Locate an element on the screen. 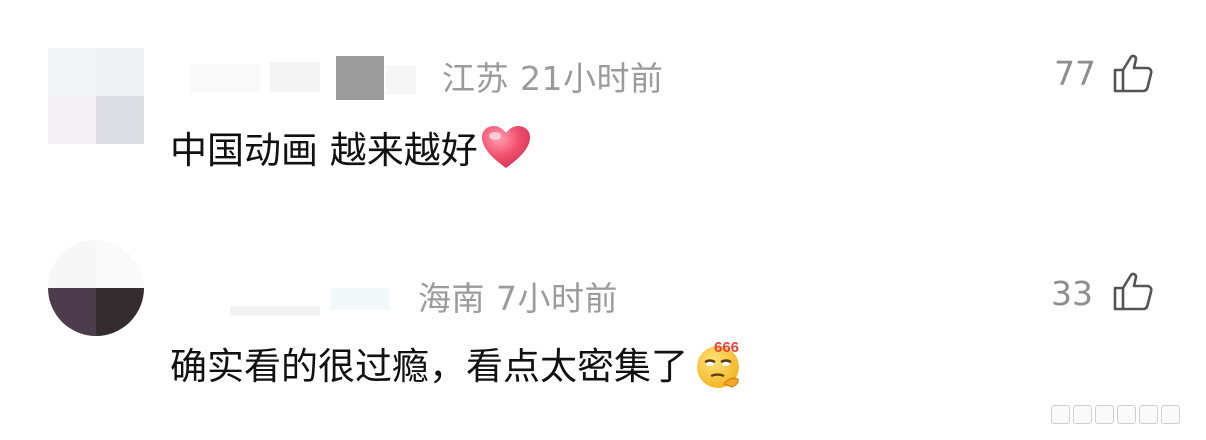 The width and height of the screenshot is (1206, 440). comment-meta: 海南 7小时前 is located at coordinates (518, 296).